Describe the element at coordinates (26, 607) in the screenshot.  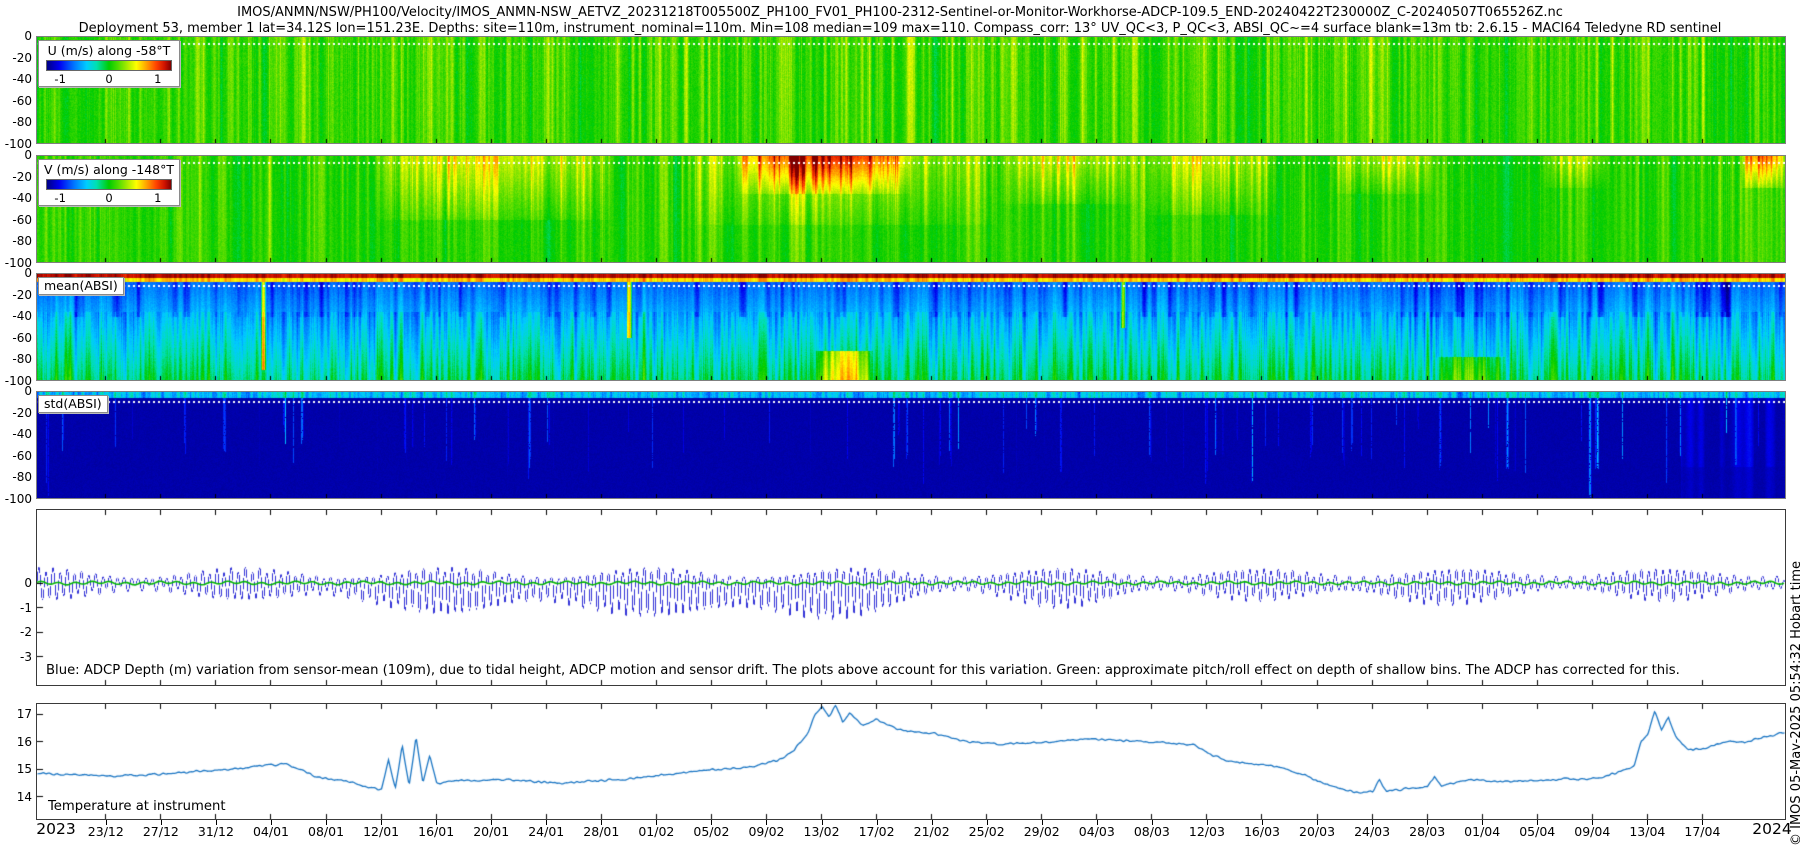
I see `y-tick-label: -1` at that location.